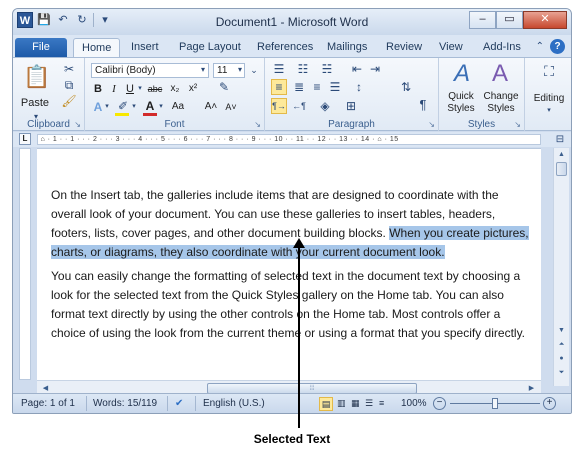  I want to click on subscript-button: x₂, so click(175, 89).